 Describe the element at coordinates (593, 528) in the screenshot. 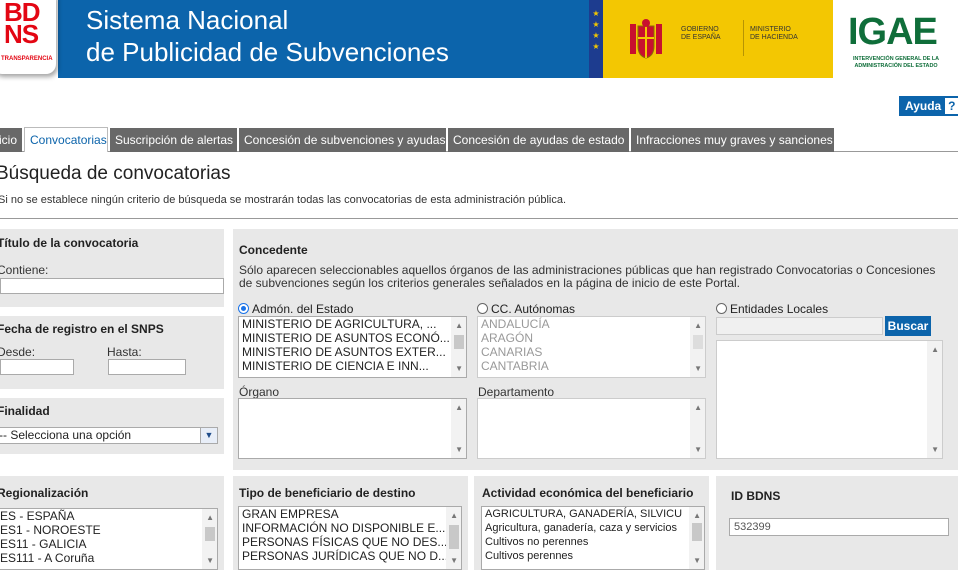

I see `list-item: Agricultura, ganadería, caza y servicios` at that location.